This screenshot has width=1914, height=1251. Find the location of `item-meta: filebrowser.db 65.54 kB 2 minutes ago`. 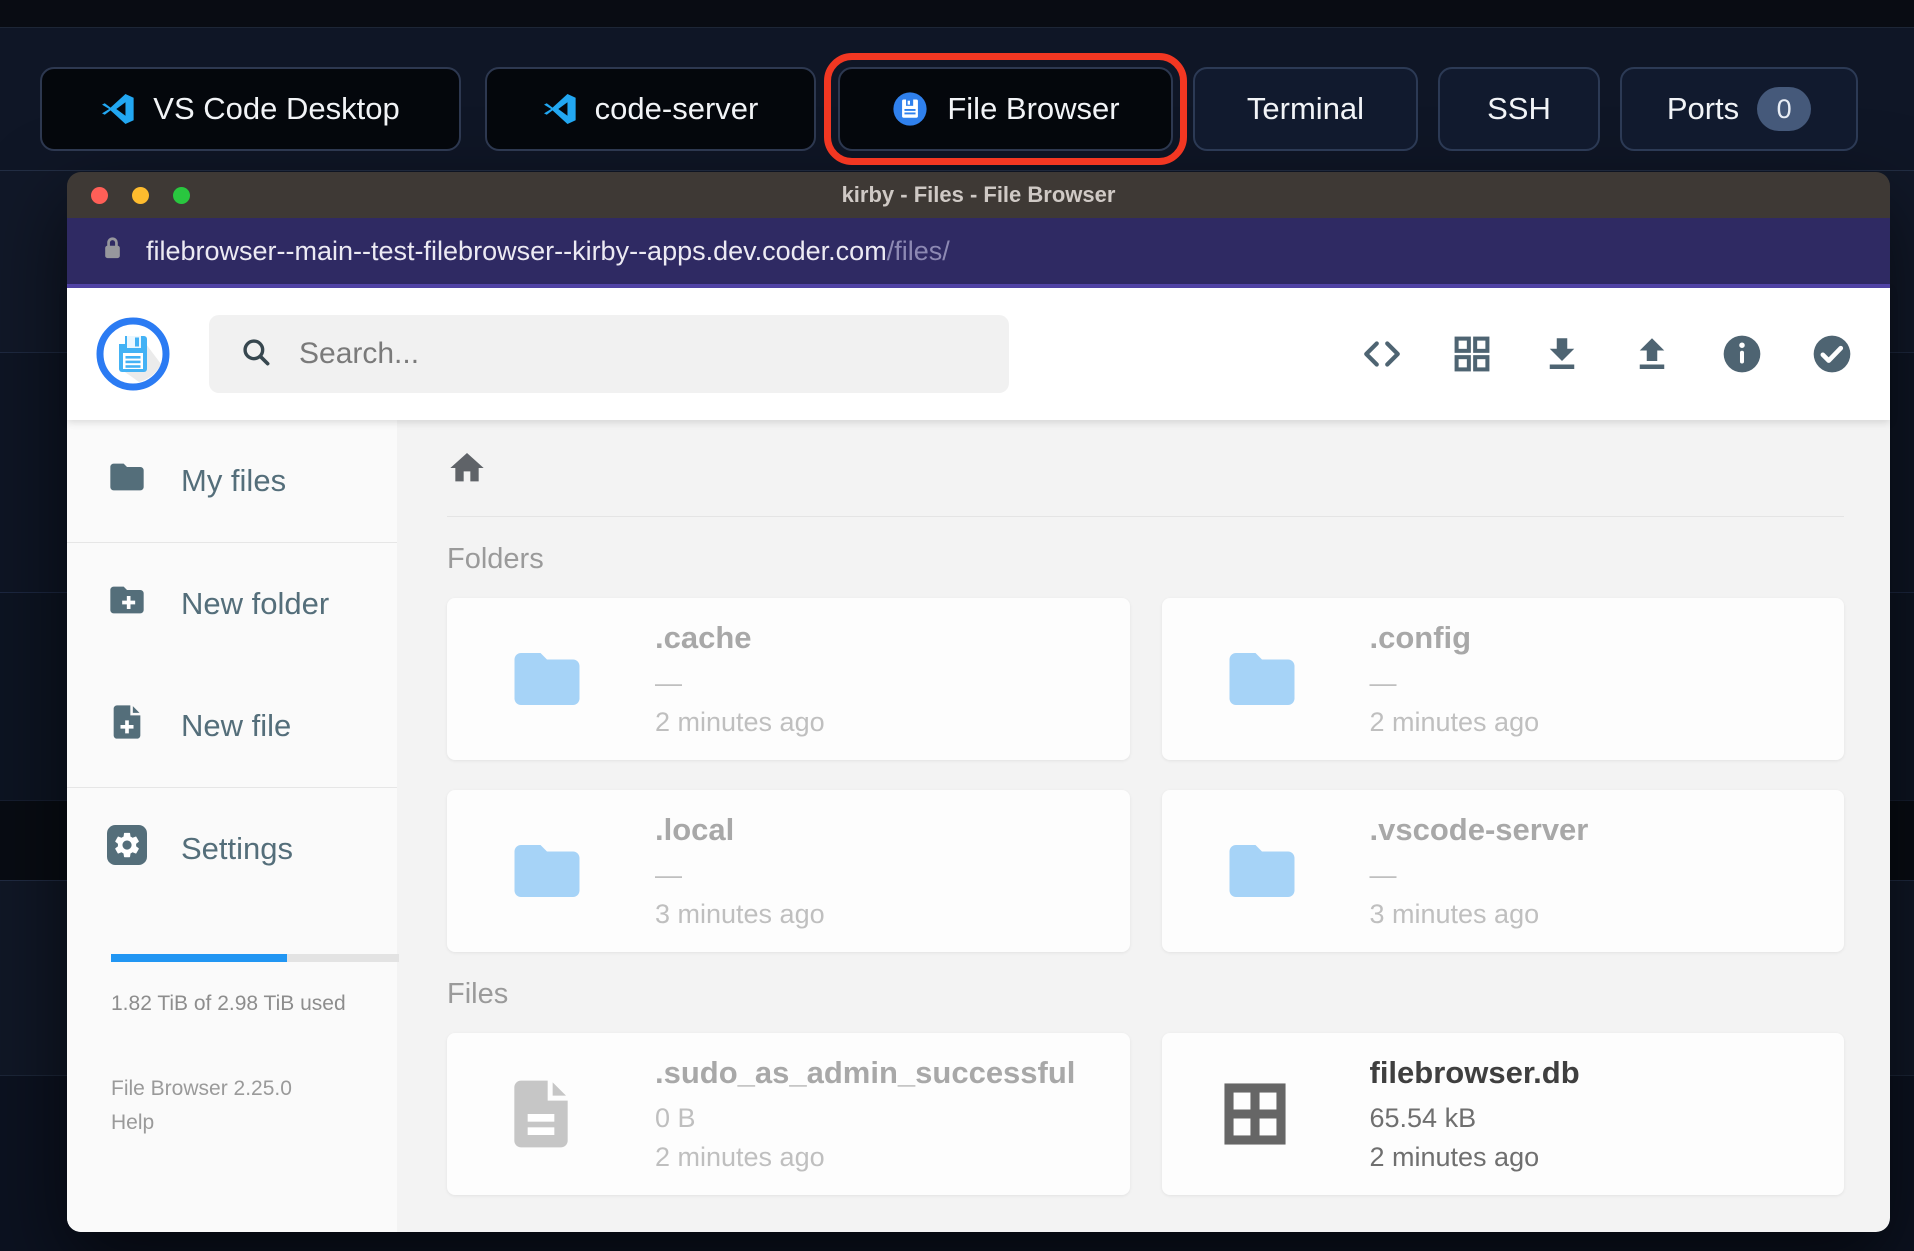

item-meta: filebrowser.db 65.54 kB 2 minutes ago is located at coordinates (1475, 1114).